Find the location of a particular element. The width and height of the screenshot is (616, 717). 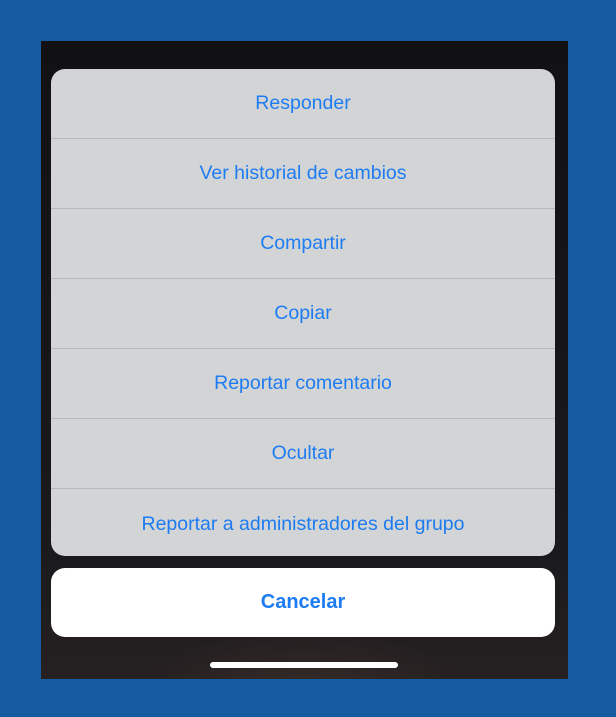

report-comment-button: Reportar comentario is located at coordinates (303, 384).